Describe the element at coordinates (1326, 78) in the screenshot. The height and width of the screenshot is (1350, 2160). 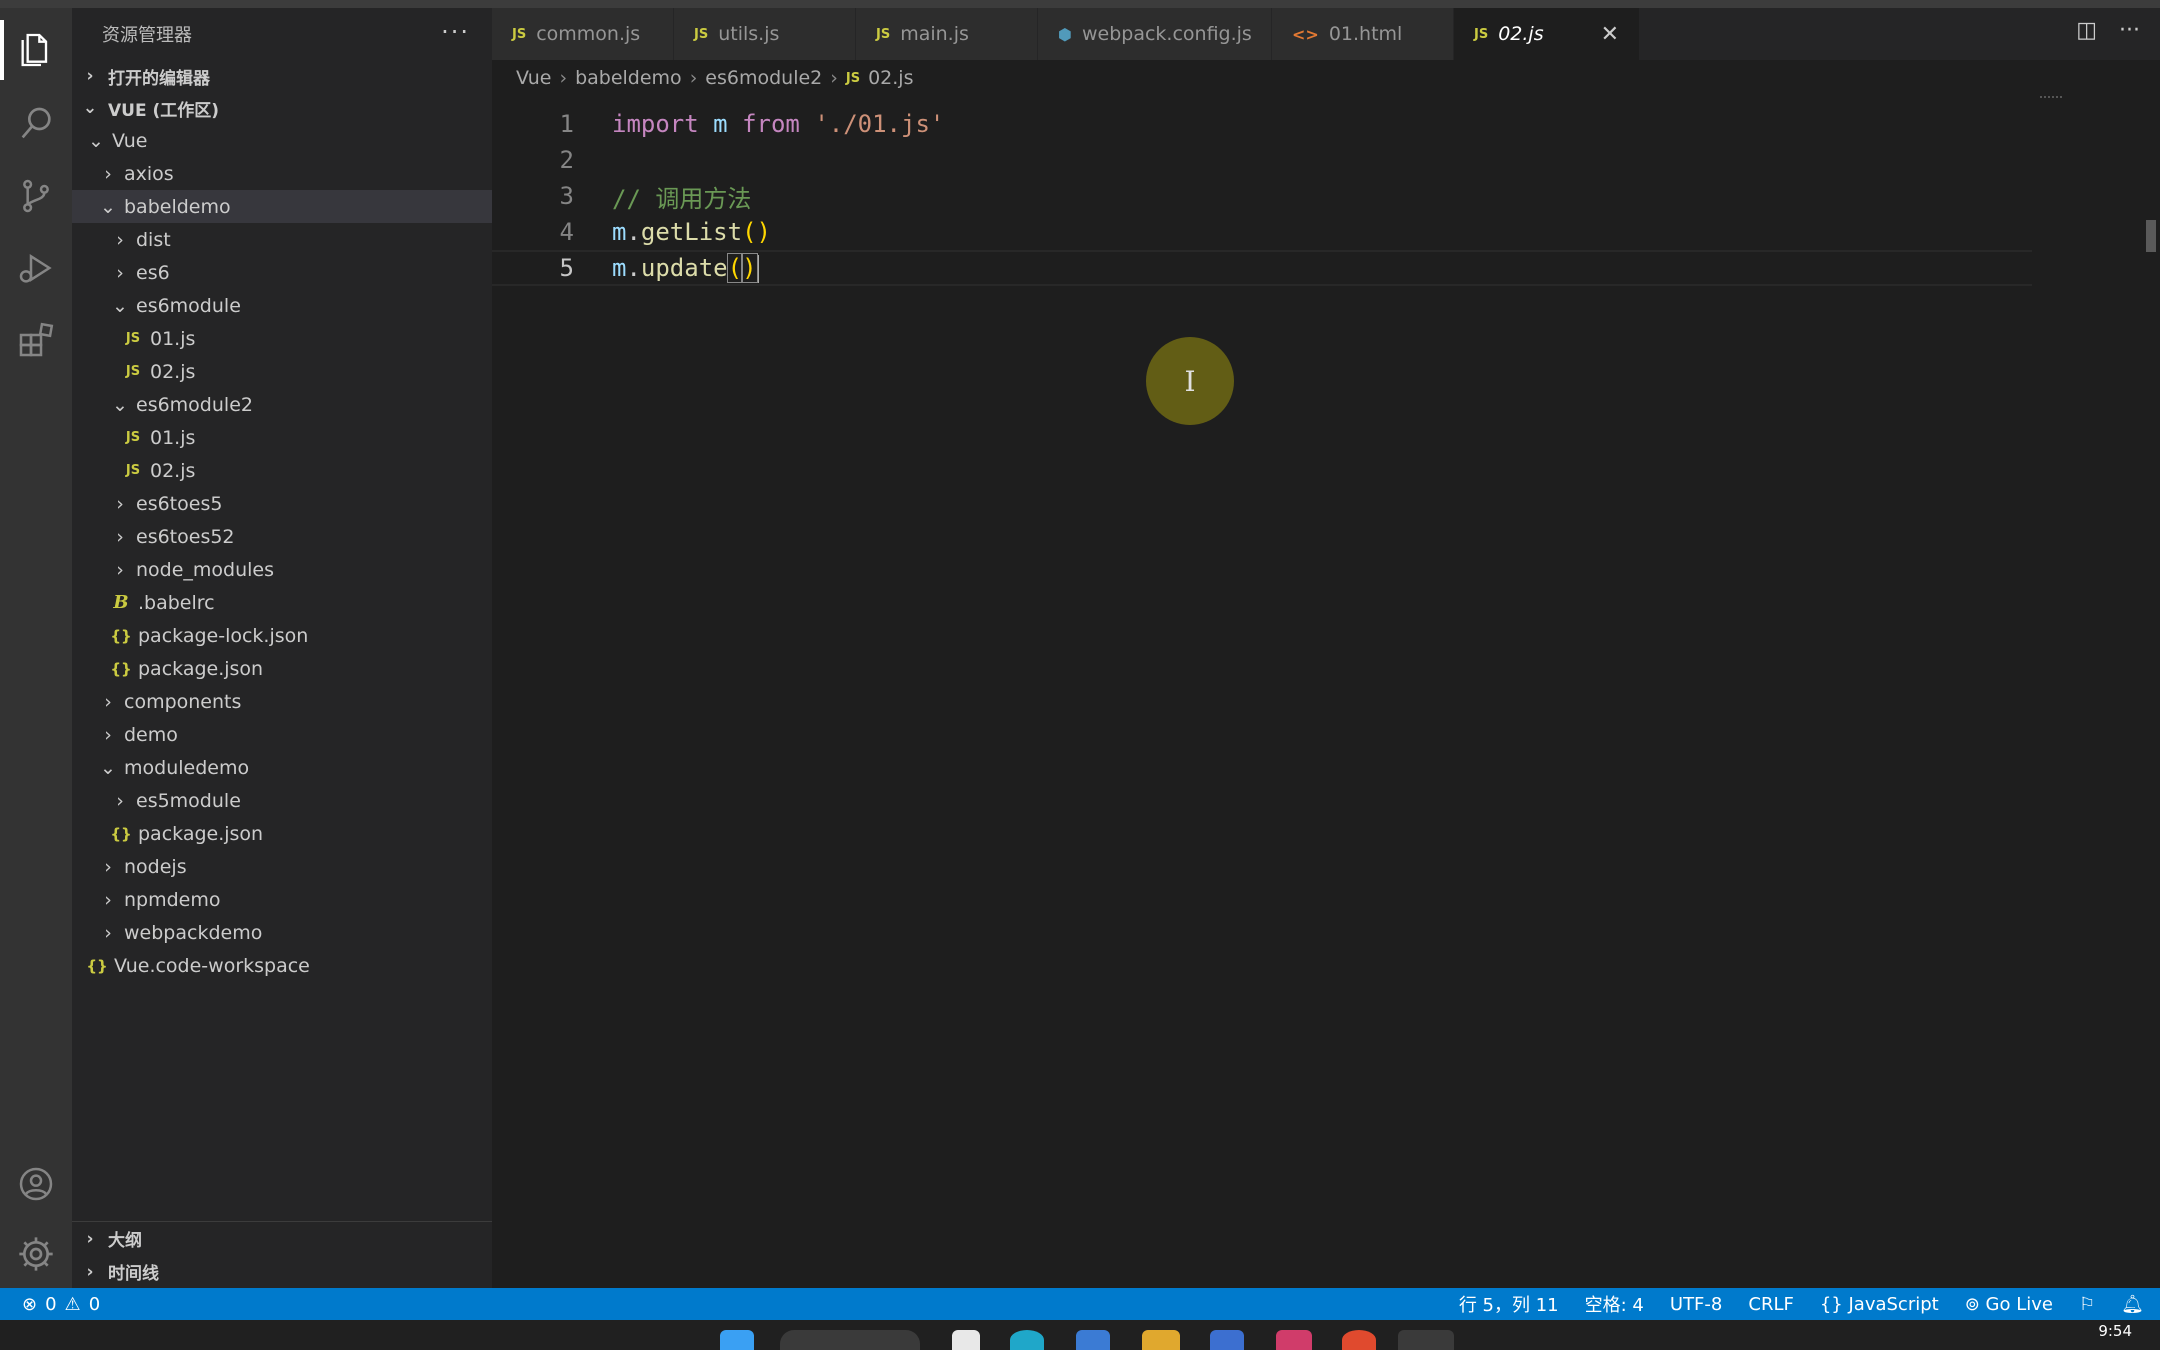
I see `breadcrumb: Vue › babeldemo › es6module2 › JS 02.js` at that location.